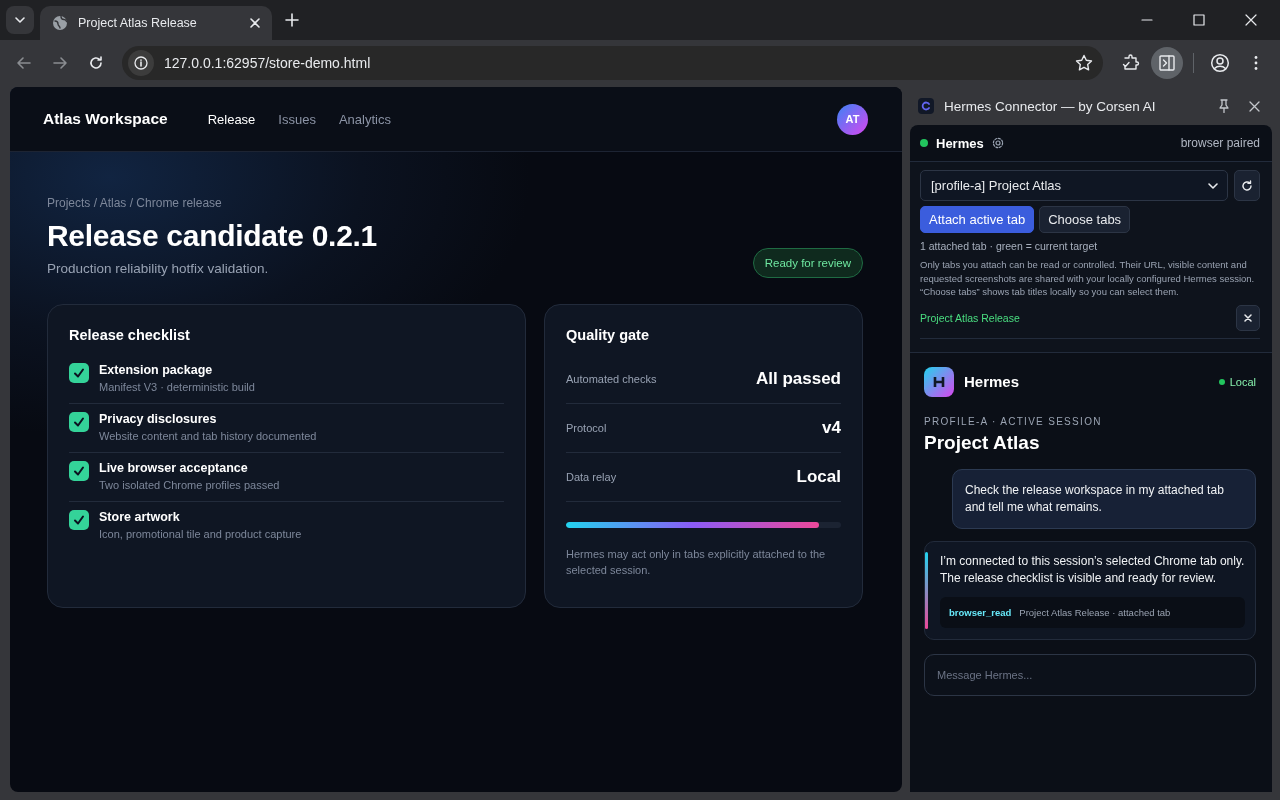  What do you see at coordinates (1220, 63) in the screenshot?
I see `profile-icon` at bounding box center [1220, 63].